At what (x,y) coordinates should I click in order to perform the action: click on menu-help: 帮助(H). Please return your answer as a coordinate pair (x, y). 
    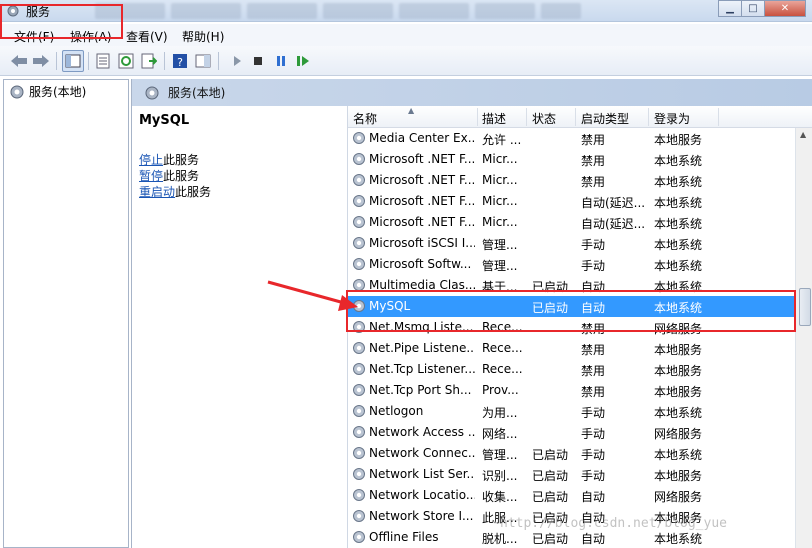
    Looking at the image, I should click on (203, 36).